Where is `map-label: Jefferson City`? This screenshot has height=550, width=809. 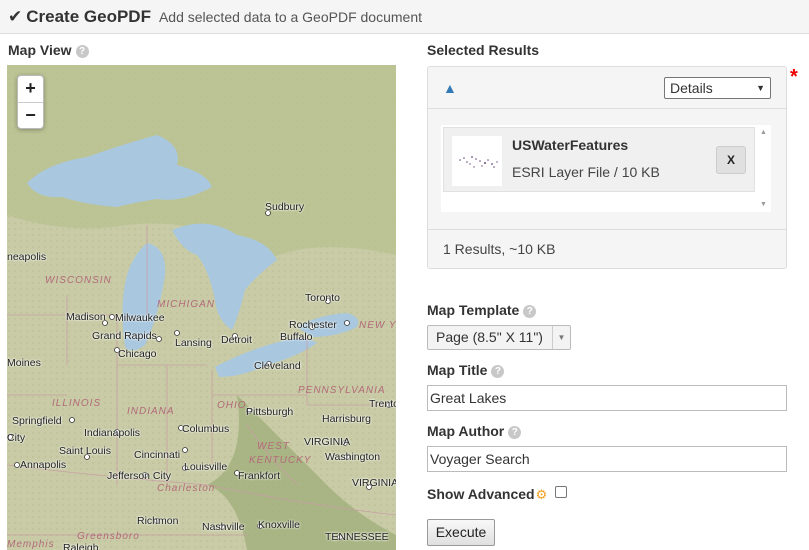
map-label: Jefferson City is located at coordinates (139, 476).